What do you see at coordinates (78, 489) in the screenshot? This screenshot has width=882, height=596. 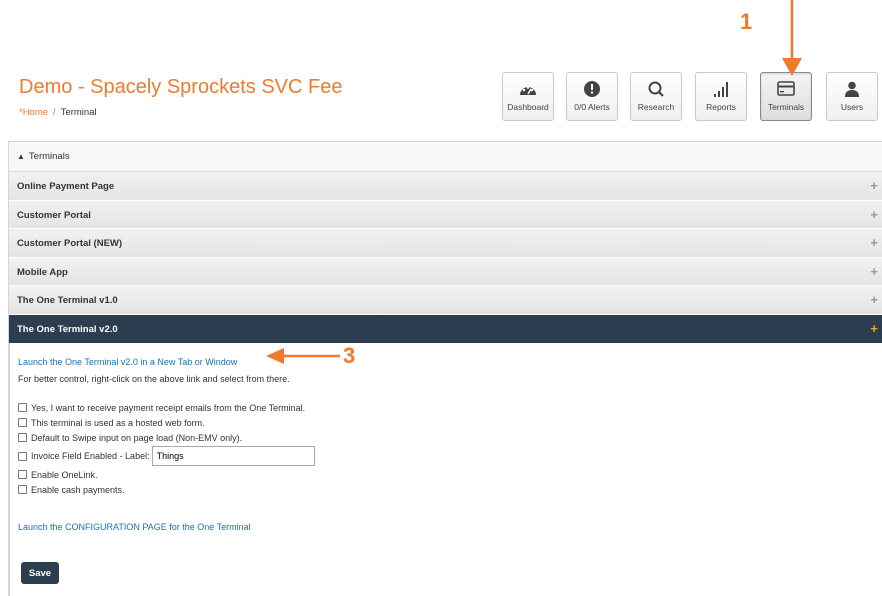 I see `option-label: Enable cash payments.` at bounding box center [78, 489].